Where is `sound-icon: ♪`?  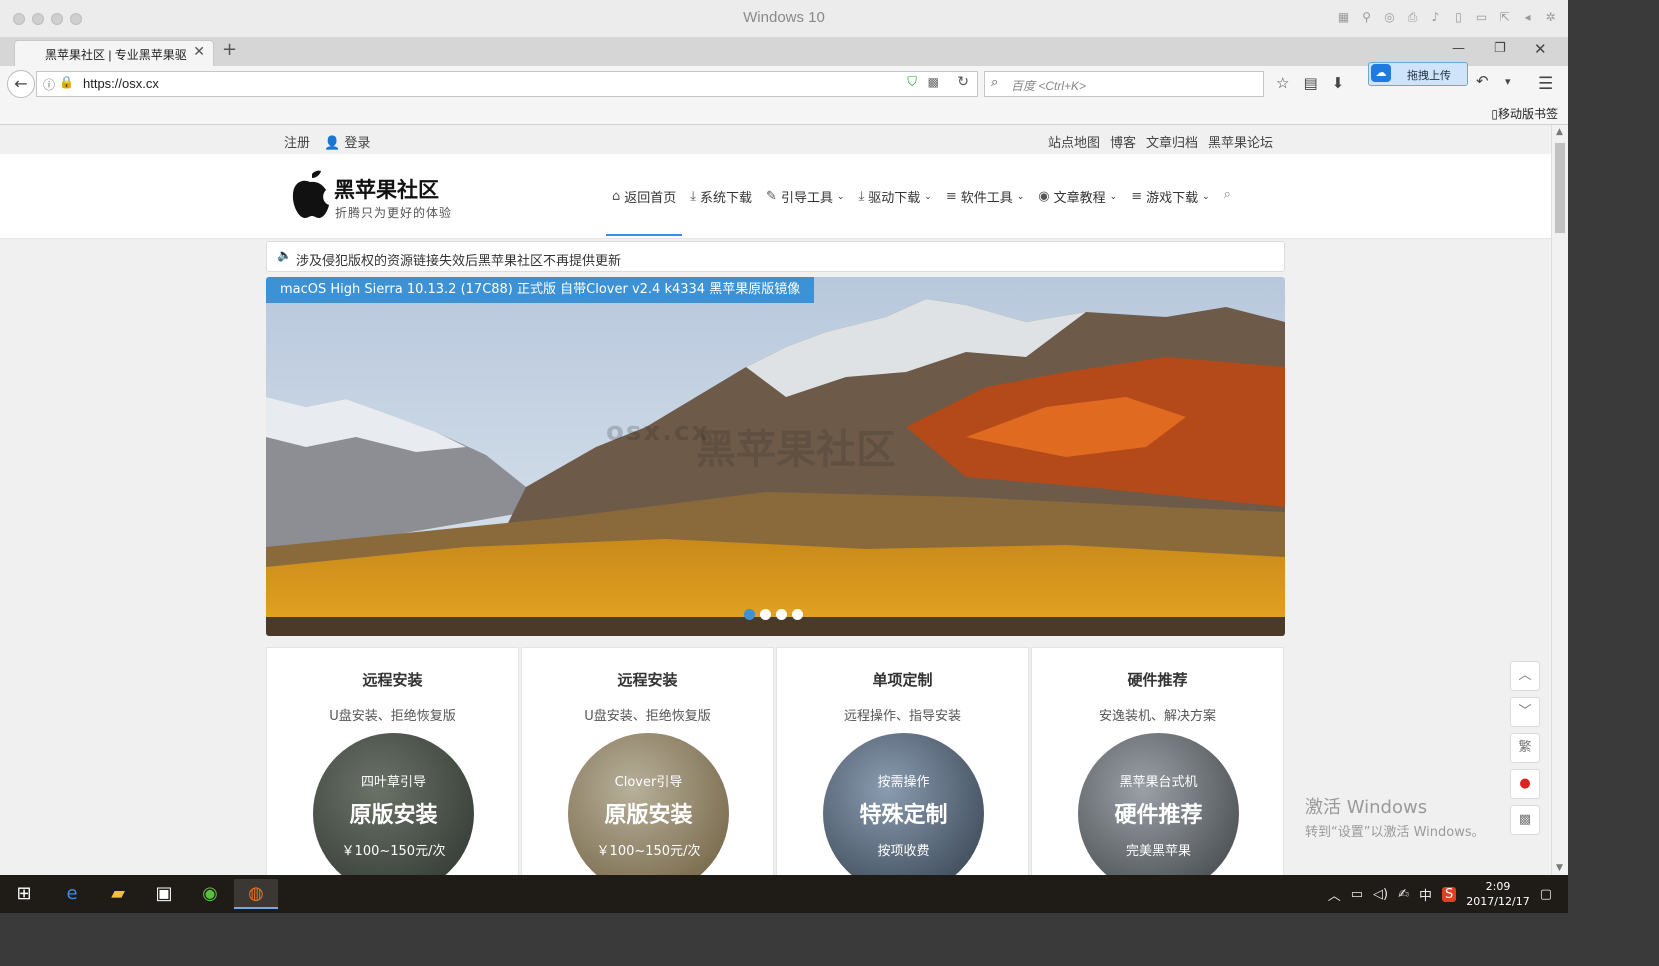
sound-icon: ♪ is located at coordinates (1435, 17).